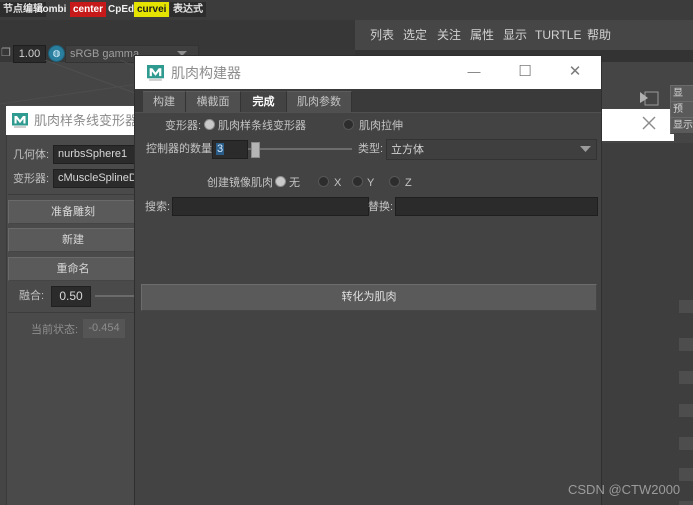 The height and width of the screenshot is (505, 693). I want to click on type-value: 立方体, so click(407, 150).